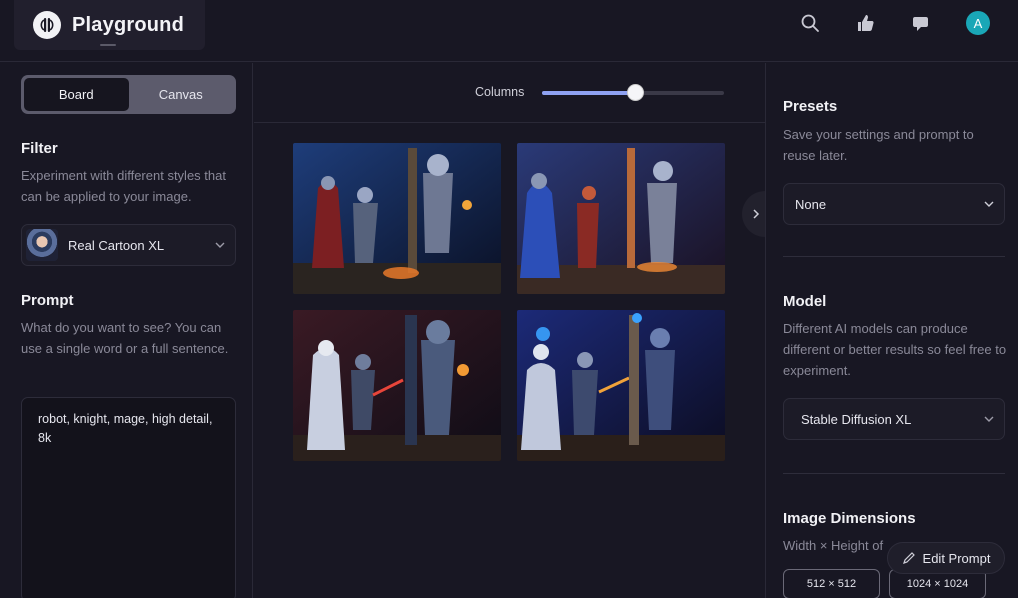 Image resolution: width=1018 pixels, height=598 pixels. What do you see at coordinates (956, 558) in the screenshot?
I see `edit-prompt-label: Edit Prompt` at bounding box center [956, 558].